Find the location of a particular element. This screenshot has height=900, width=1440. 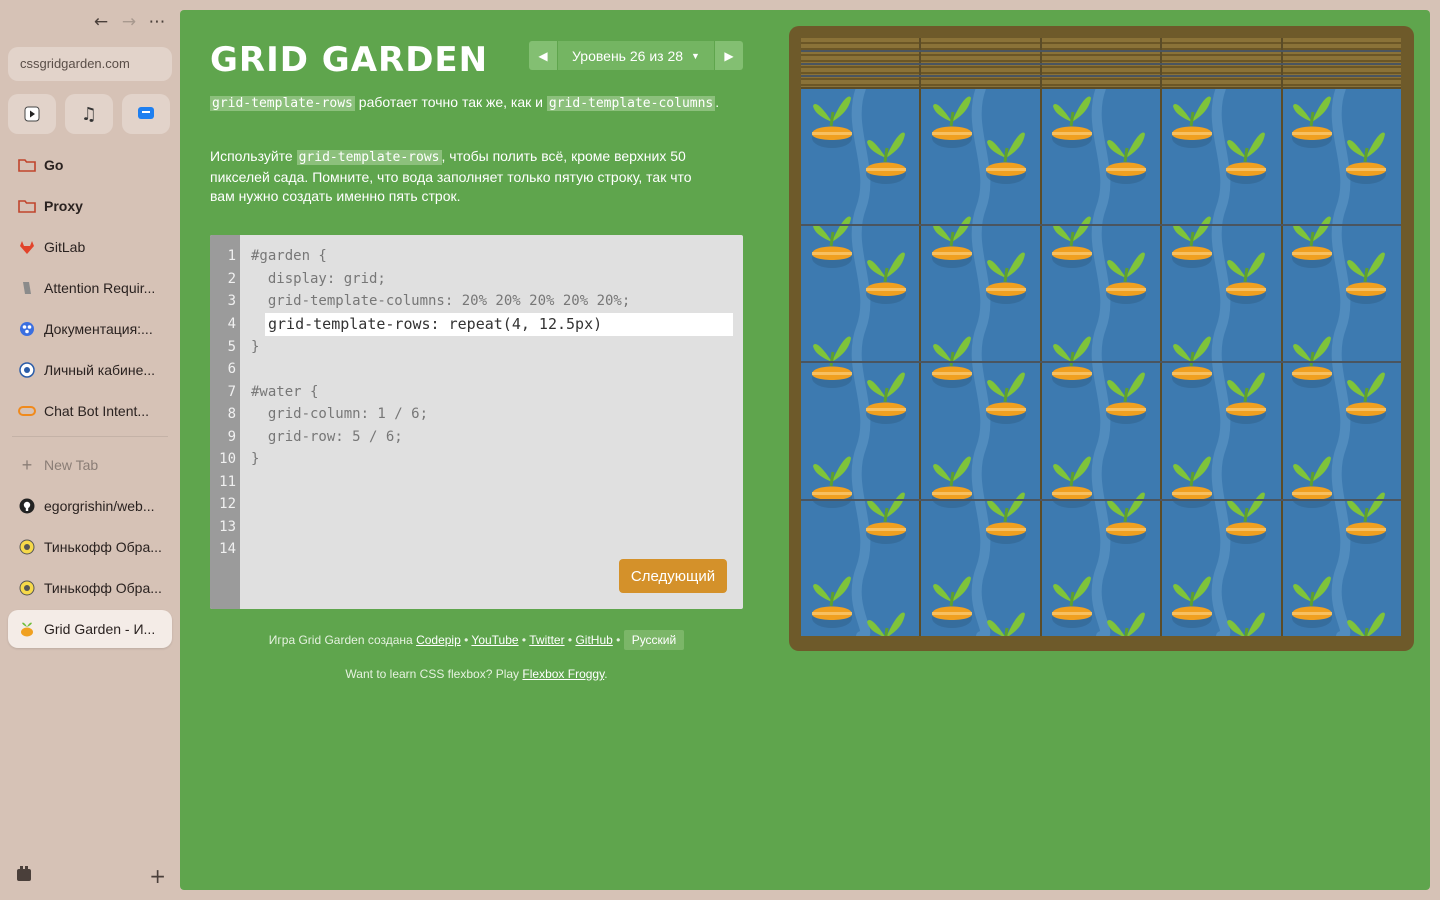

line-number: 4 is located at coordinates (231, 324).